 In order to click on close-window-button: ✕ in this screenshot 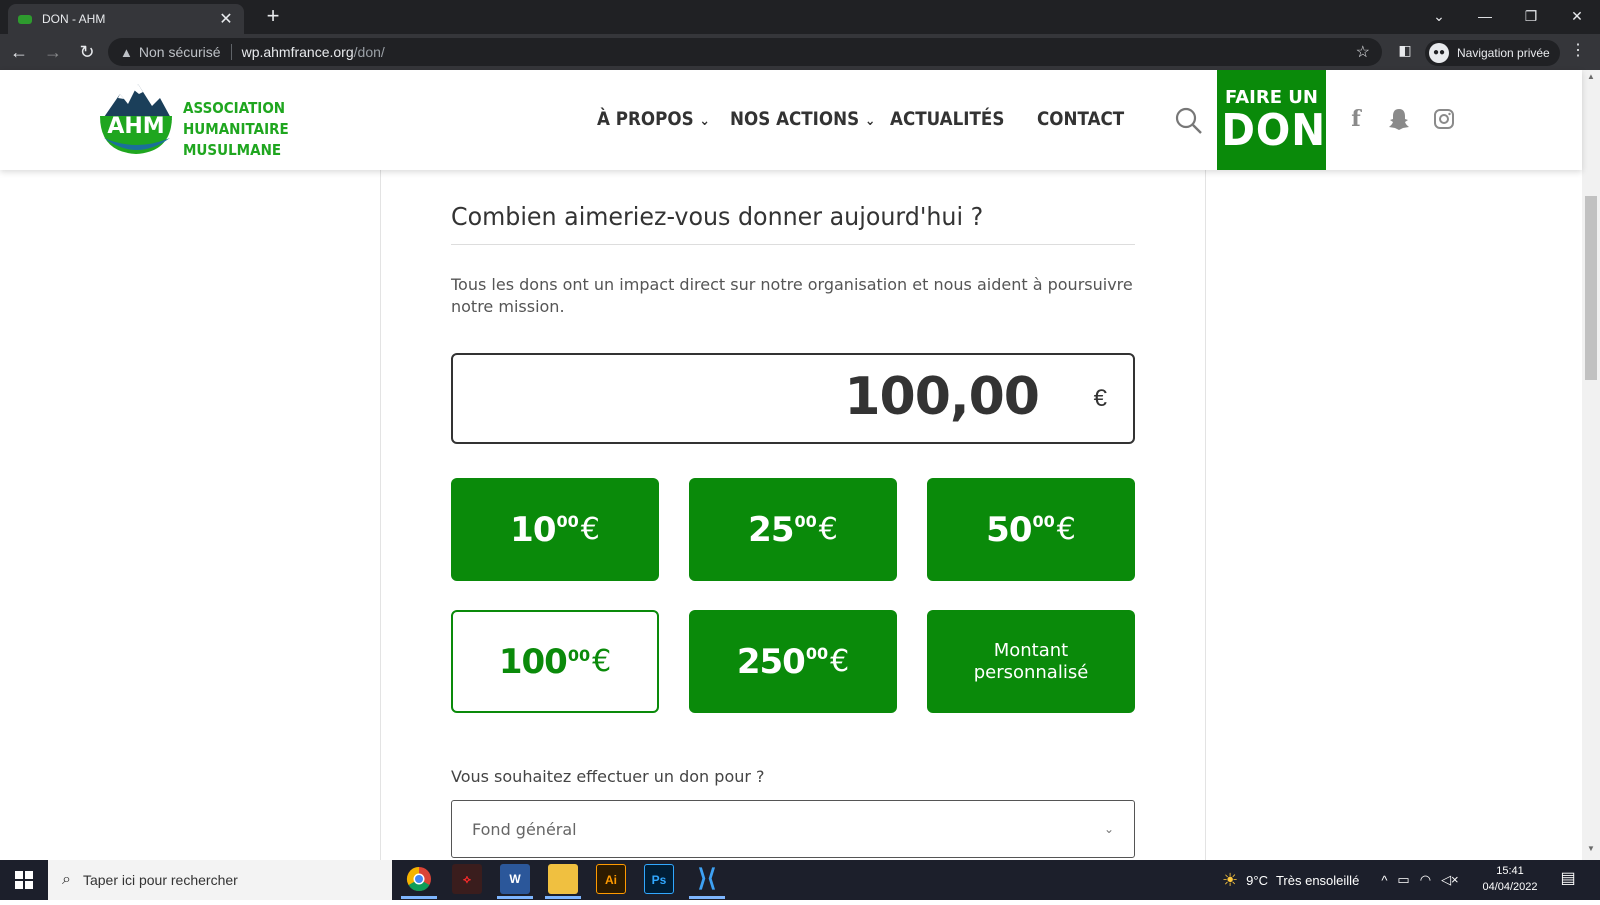, I will do `click(1577, 16)`.